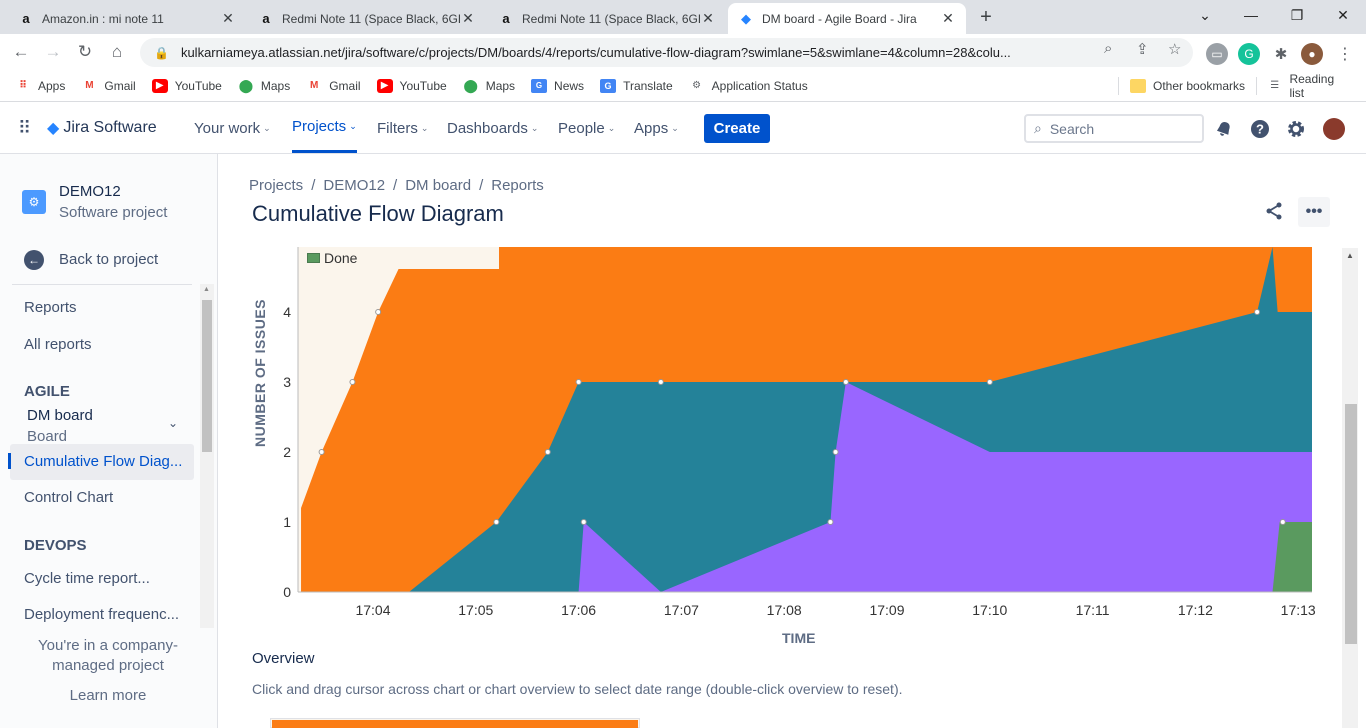 The height and width of the screenshot is (728, 1366). I want to click on reload-icon: ↻, so click(85, 52).